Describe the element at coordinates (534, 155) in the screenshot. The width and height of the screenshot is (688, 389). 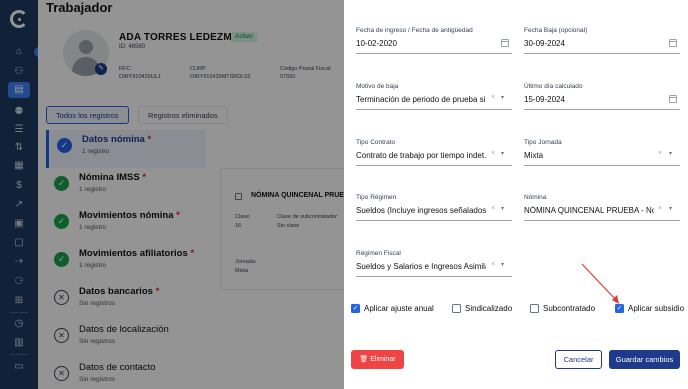
I see `tipo-jornada-value: Mixta` at that location.